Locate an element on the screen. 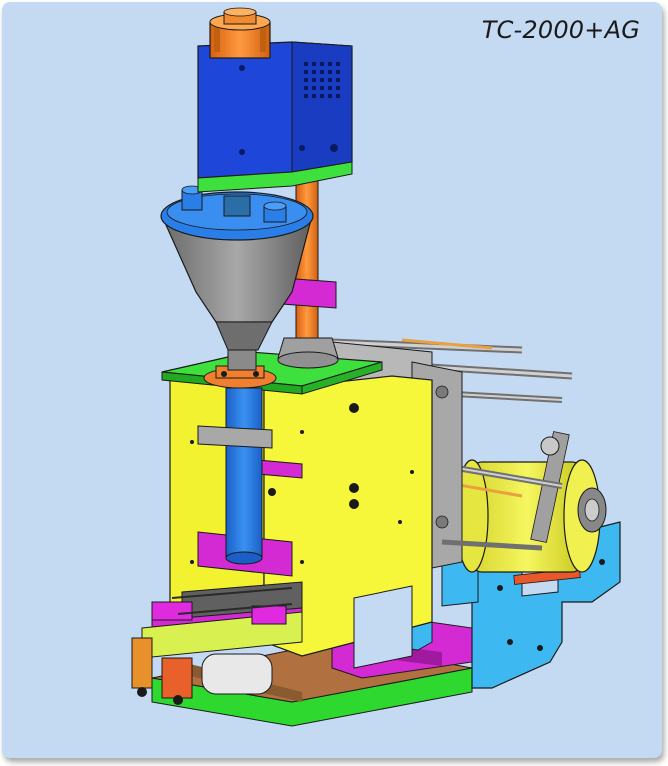 This screenshot has height=766, width=668. hopper is located at coordinates (237, 268).